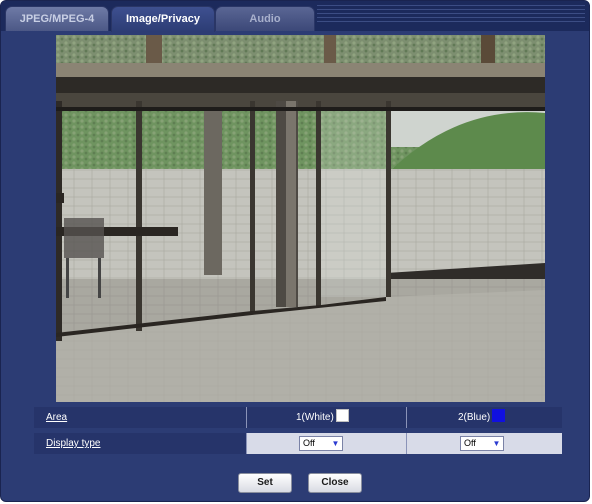 This screenshot has height=504, width=592. Describe the element at coordinates (474, 417) in the screenshot. I see `area2-label: 2(Blue)` at that location.